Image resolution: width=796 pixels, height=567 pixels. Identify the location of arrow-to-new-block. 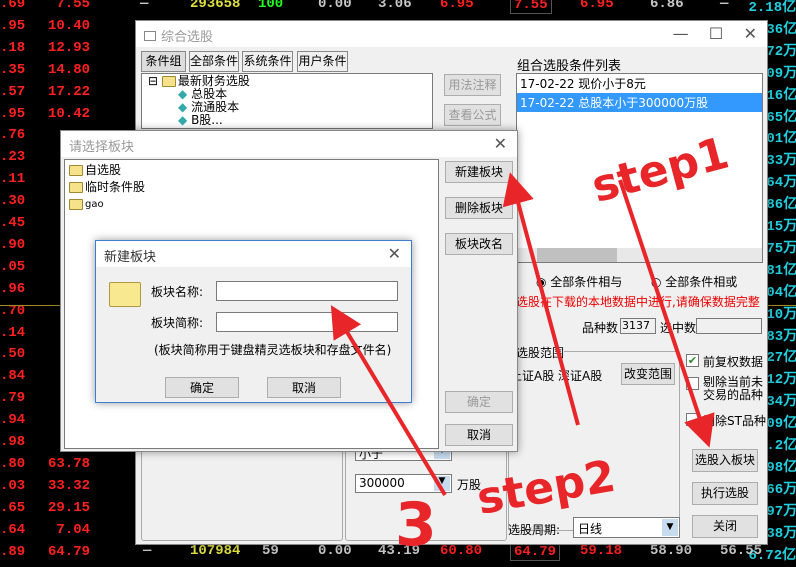
(541, 299).